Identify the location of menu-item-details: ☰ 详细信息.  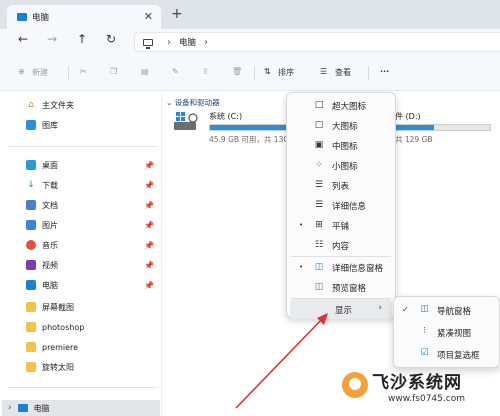
(341, 205).